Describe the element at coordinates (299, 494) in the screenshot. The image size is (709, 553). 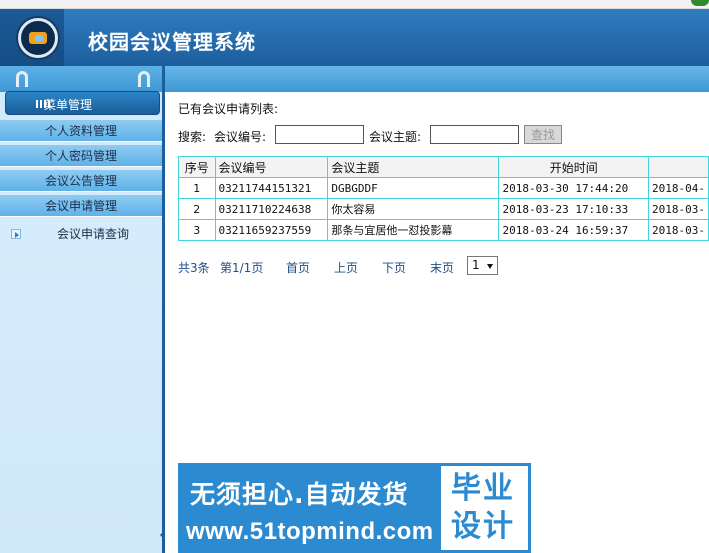
I see `ad-banner-headline: 无须担心.自动发货` at that location.